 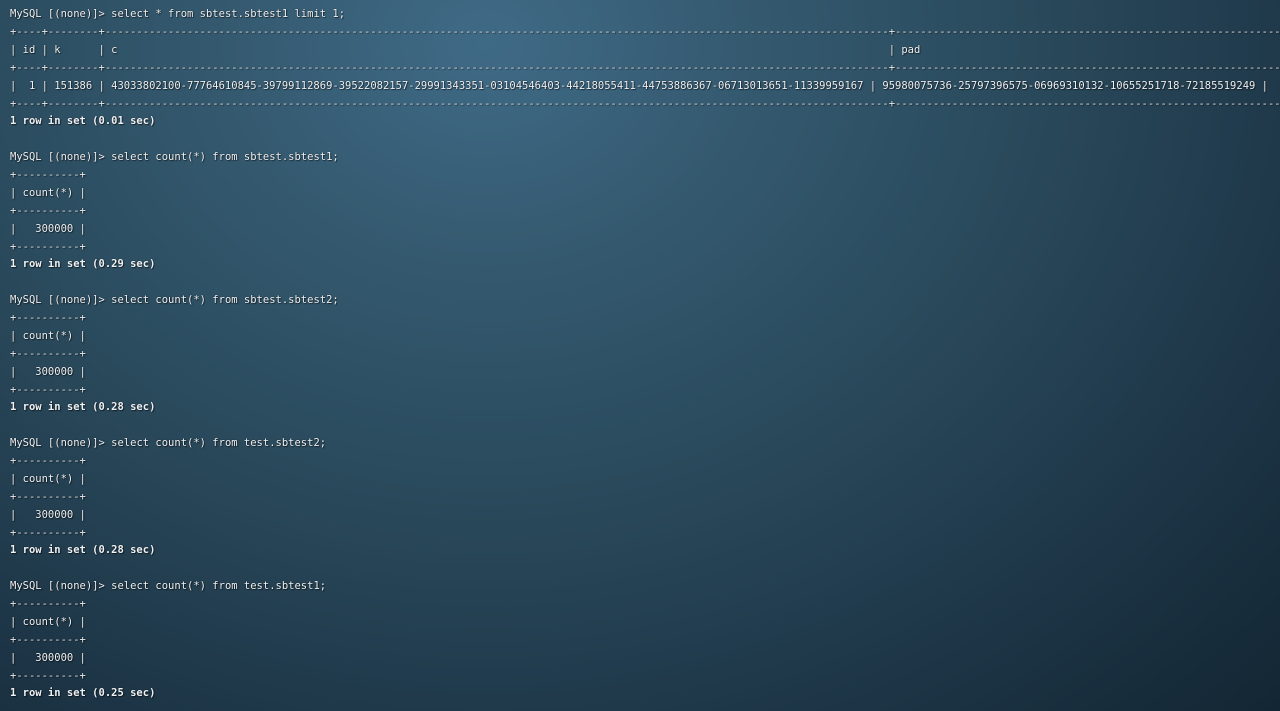 I want to click on result-summary: 1 row in set (0.29 sec), so click(x=83, y=264).